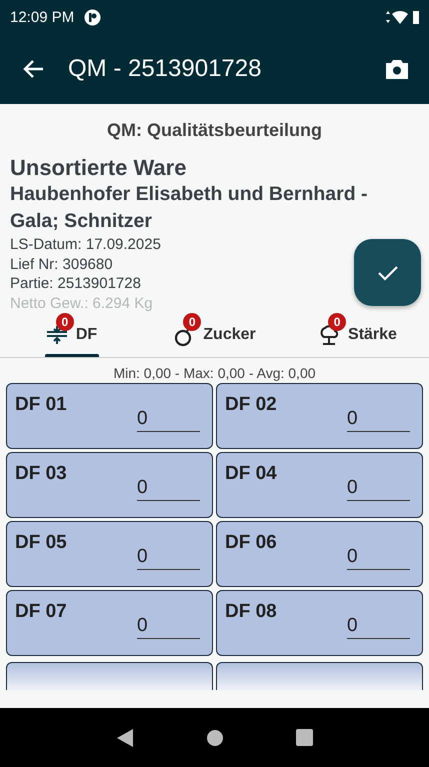  What do you see at coordinates (214, 335) in the screenshot?
I see `tab: 0 Zucker` at bounding box center [214, 335].